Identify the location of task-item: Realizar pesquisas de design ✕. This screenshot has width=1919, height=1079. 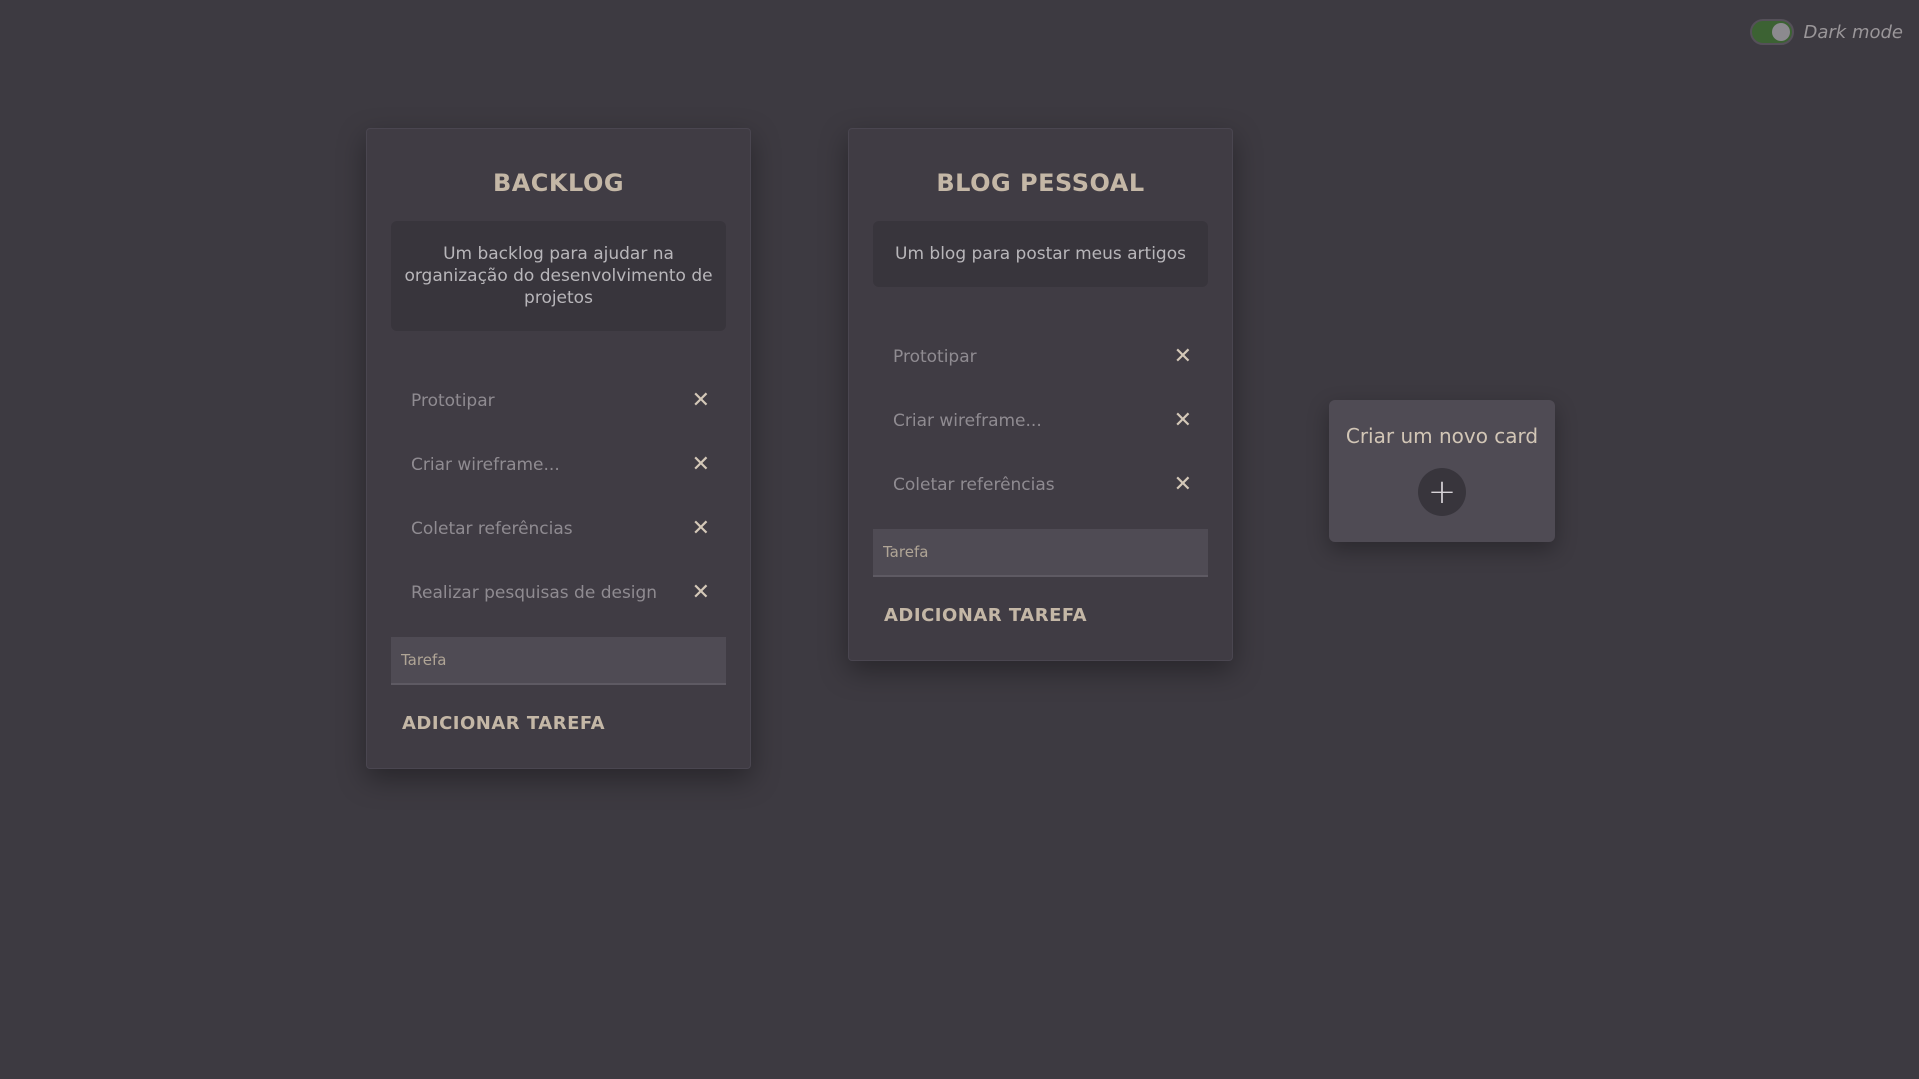
(558, 593).